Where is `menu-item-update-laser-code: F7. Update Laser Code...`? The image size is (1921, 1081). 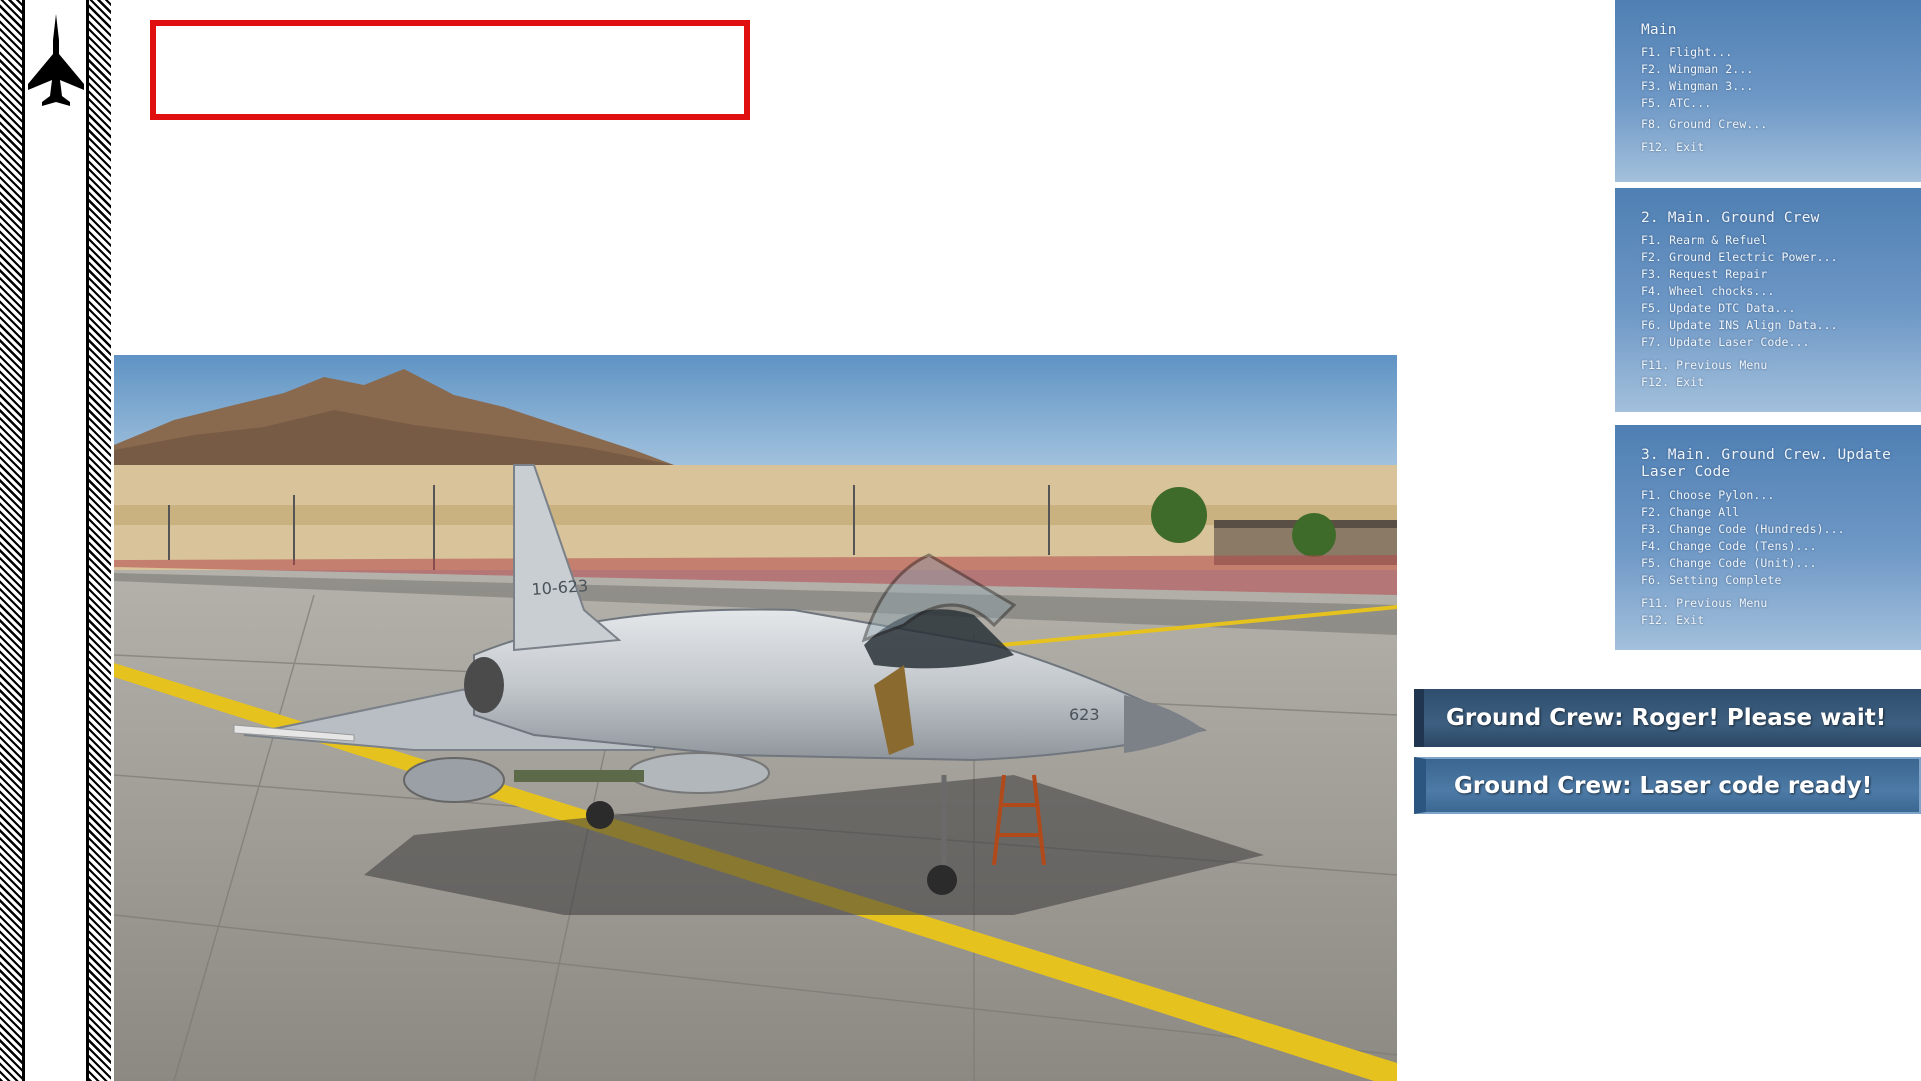
menu-item-update-laser-code: F7. Update Laser Code... is located at coordinates (1771, 342).